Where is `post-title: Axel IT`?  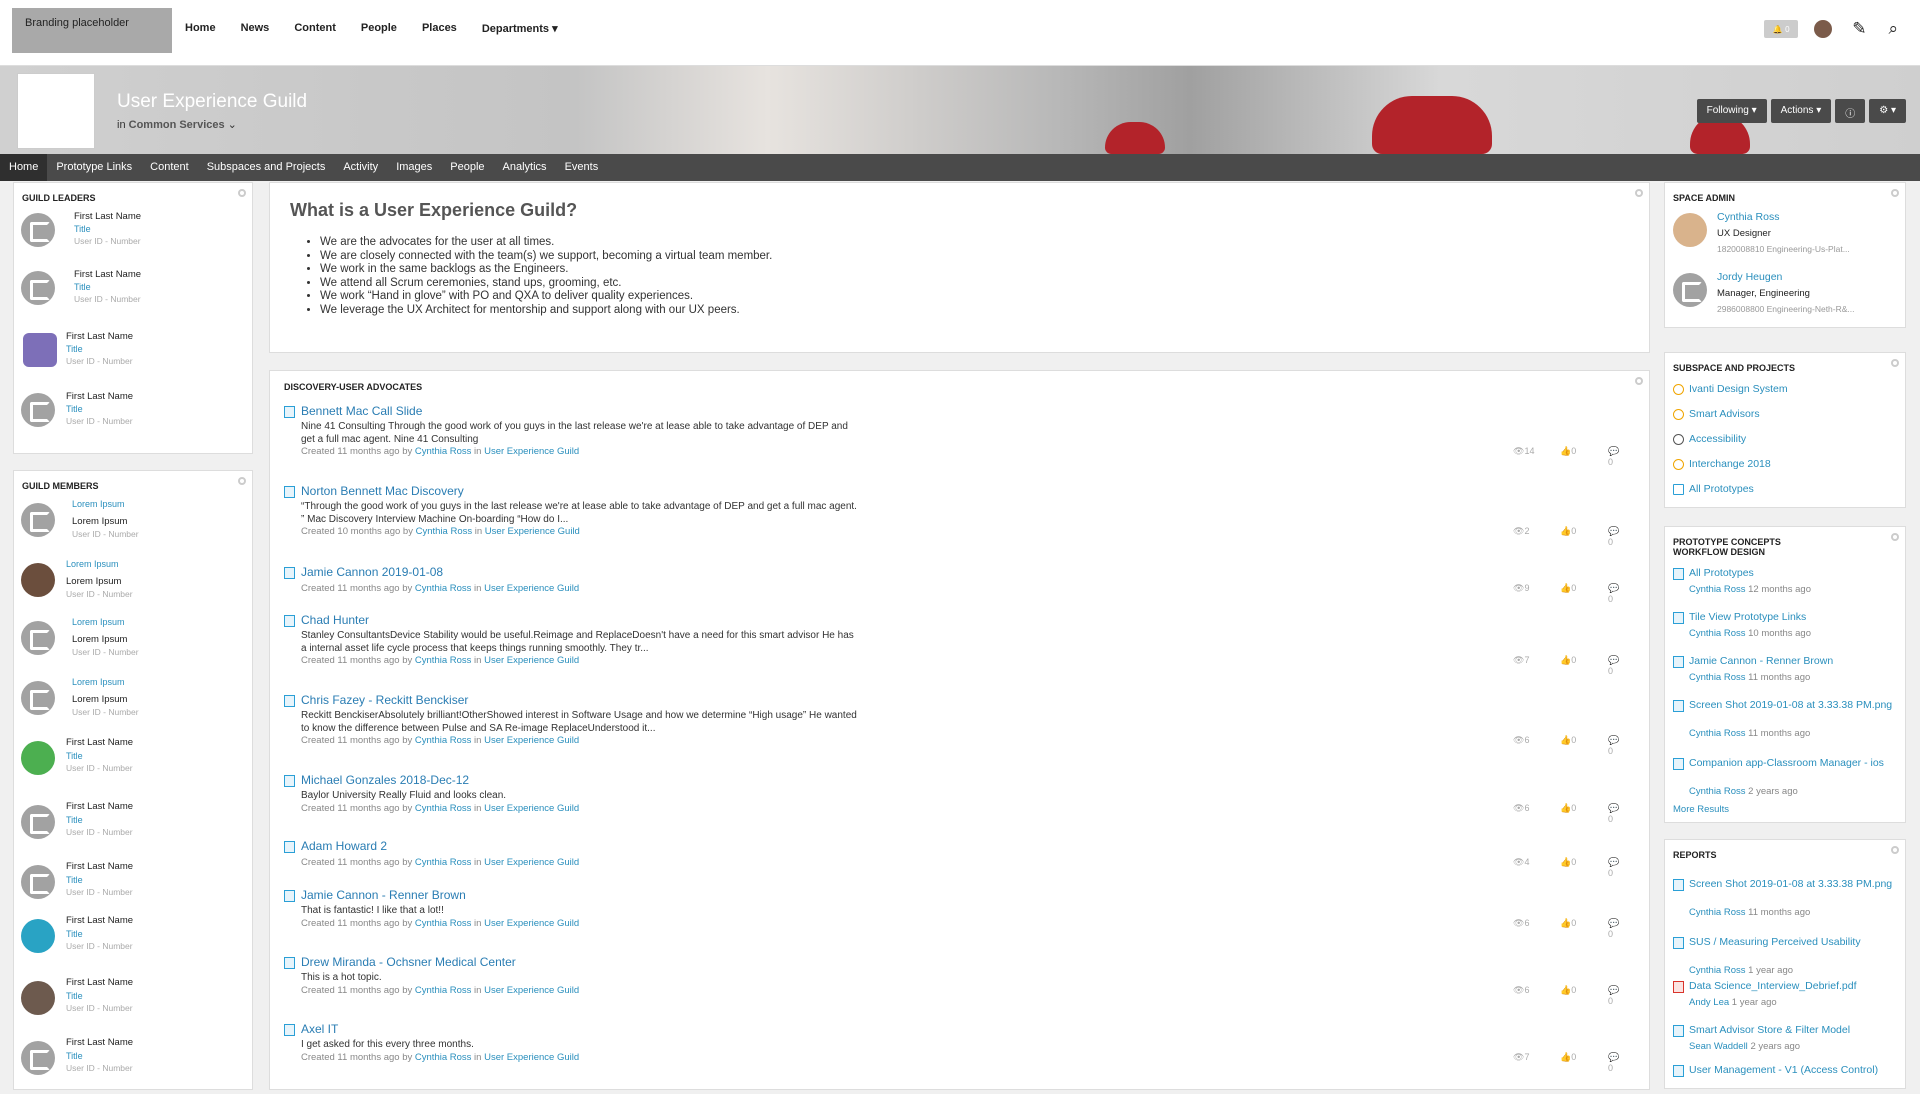 post-title: Axel IT is located at coordinates (319, 1029).